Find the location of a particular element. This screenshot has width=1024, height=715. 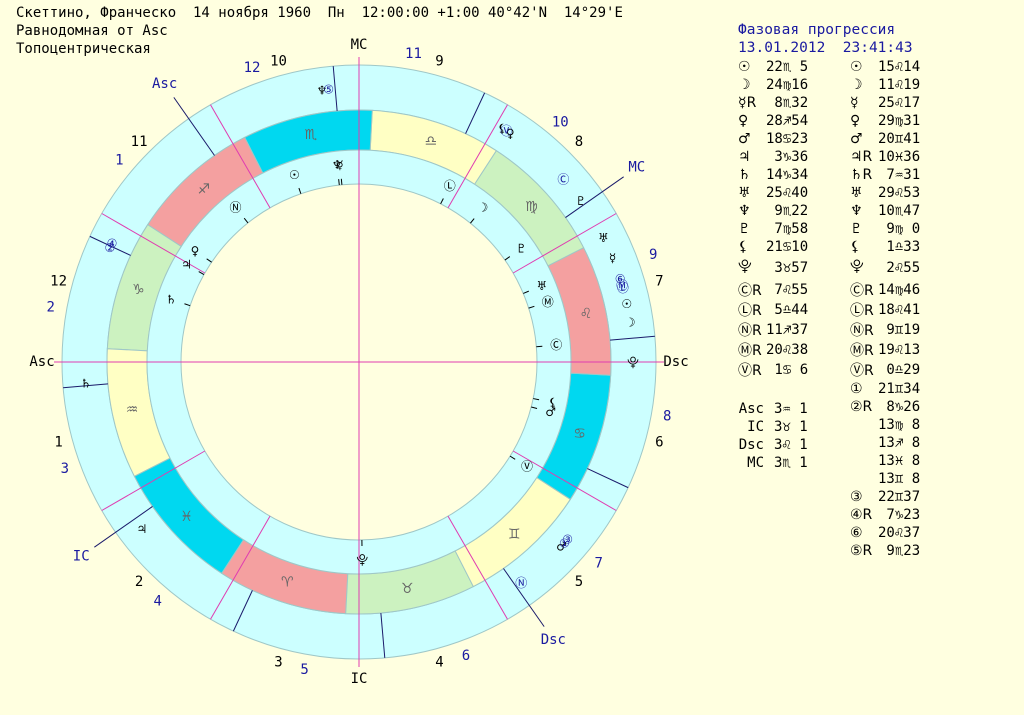

natal-planet-glyph: Ⓝ is located at coordinates (235, 207).